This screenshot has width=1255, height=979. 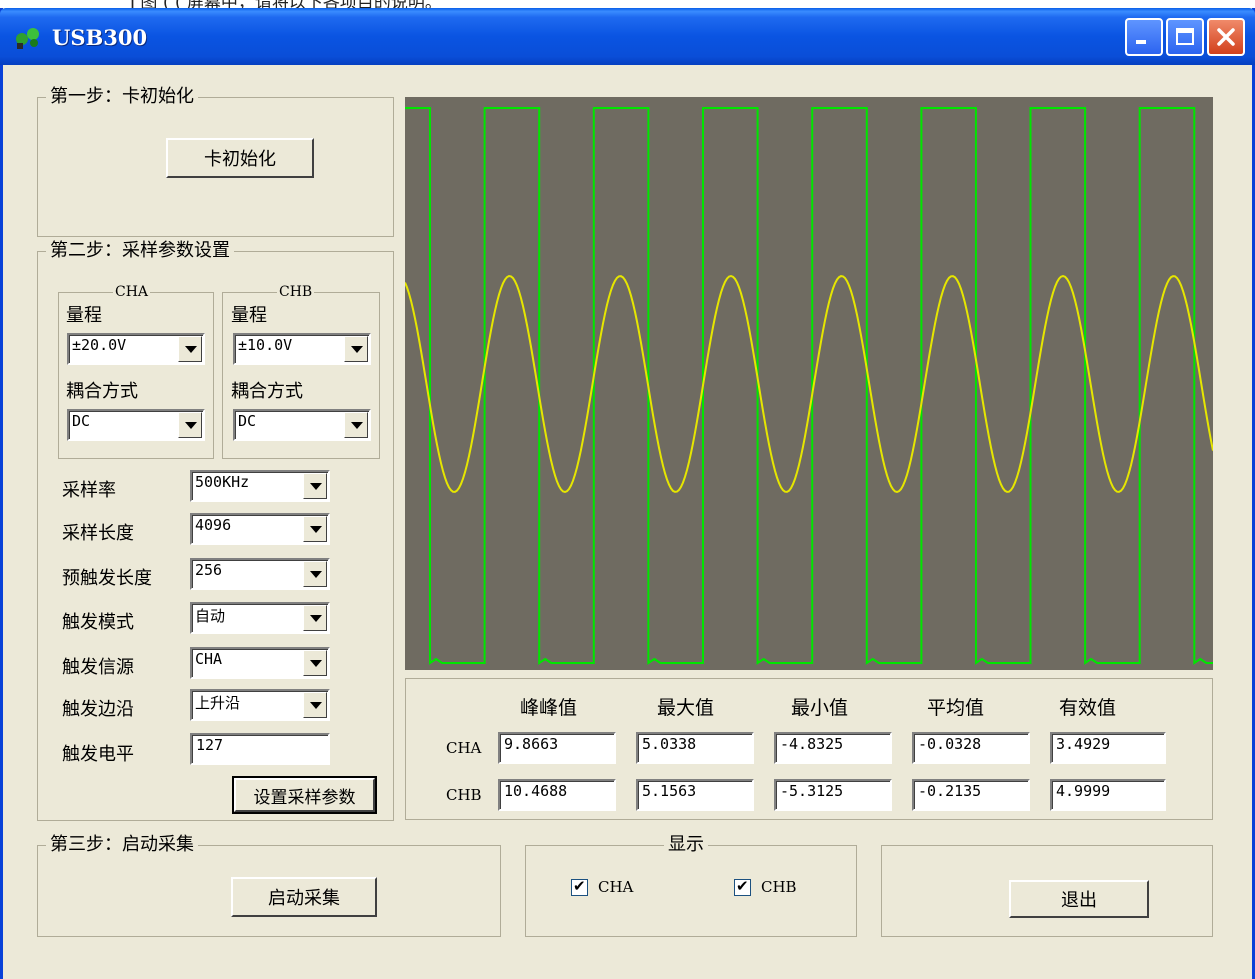 I want to click on step1-group: 第一步：卡初始化 卡初始化, so click(x=215, y=161).